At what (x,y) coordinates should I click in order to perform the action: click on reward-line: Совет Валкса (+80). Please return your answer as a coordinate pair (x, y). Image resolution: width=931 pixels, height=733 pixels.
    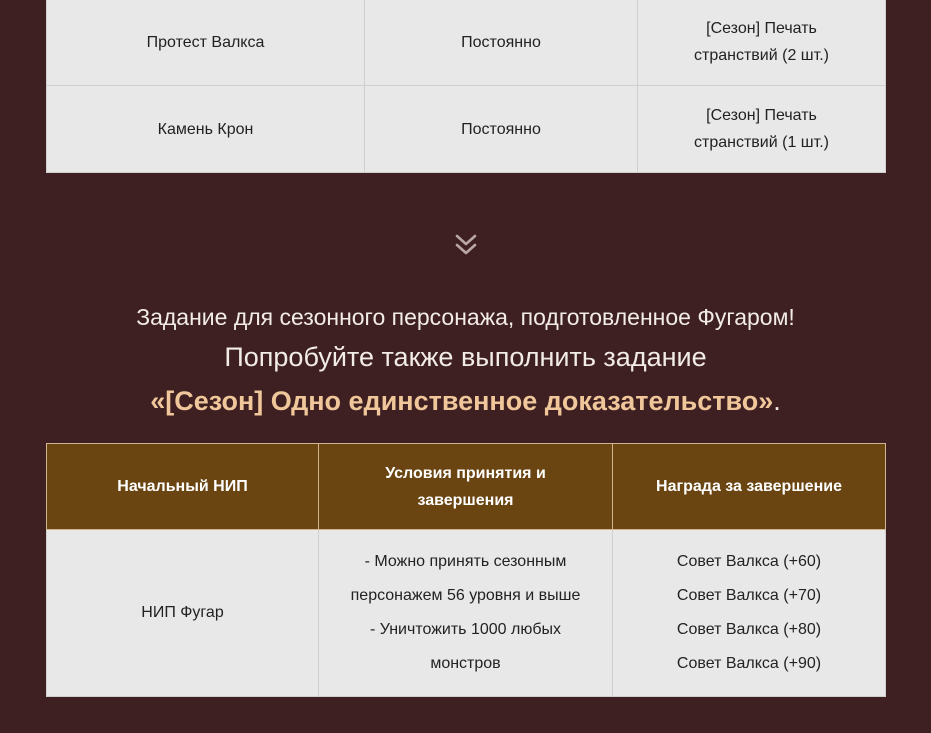
    Looking at the image, I should click on (749, 629).